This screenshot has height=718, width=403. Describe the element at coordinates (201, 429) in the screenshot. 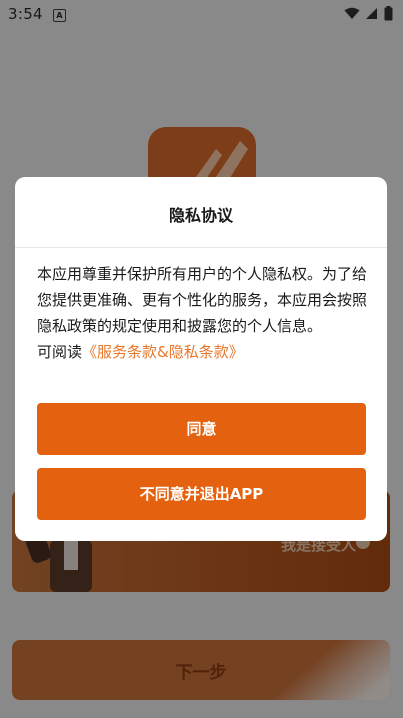

I see `agree-button: 同意` at that location.